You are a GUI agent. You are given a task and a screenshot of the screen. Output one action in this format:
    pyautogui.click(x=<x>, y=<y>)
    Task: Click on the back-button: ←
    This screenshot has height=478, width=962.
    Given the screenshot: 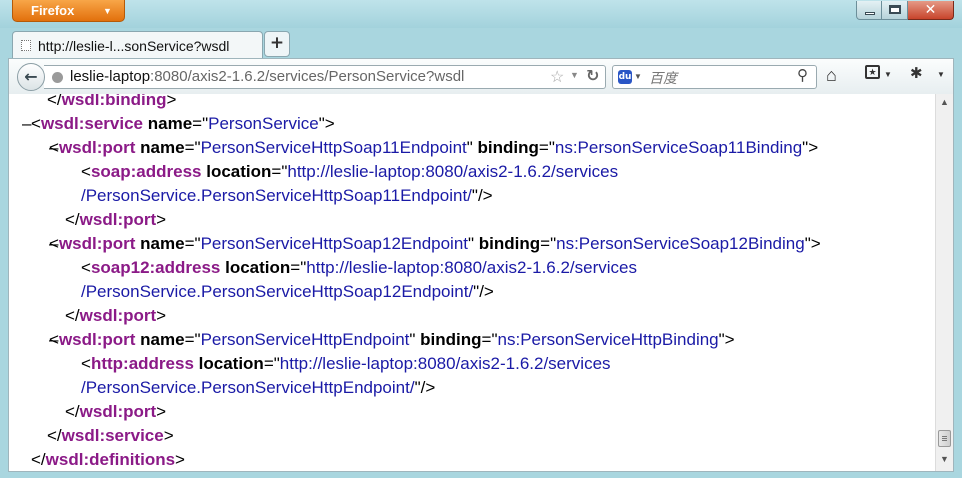 What is the action you would take?
    pyautogui.click(x=31, y=77)
    